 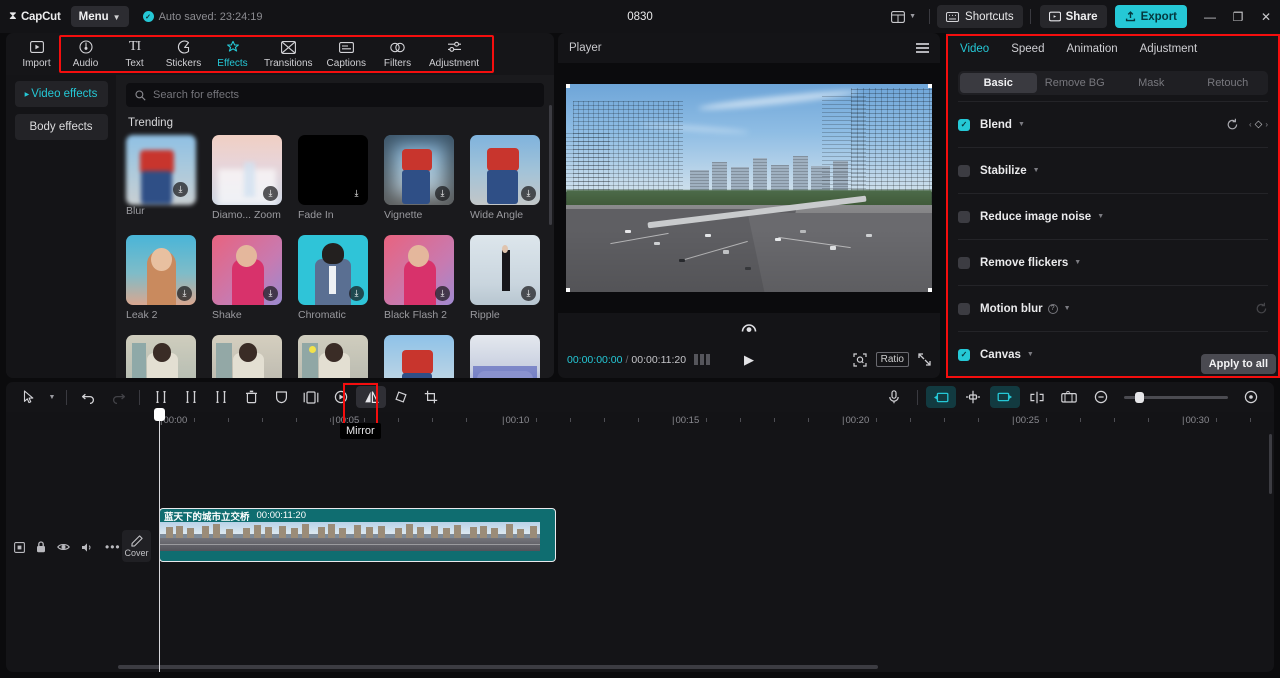 I want to click on effect-cell: ⤓ Wide Angle, so click(x=505, y=178).